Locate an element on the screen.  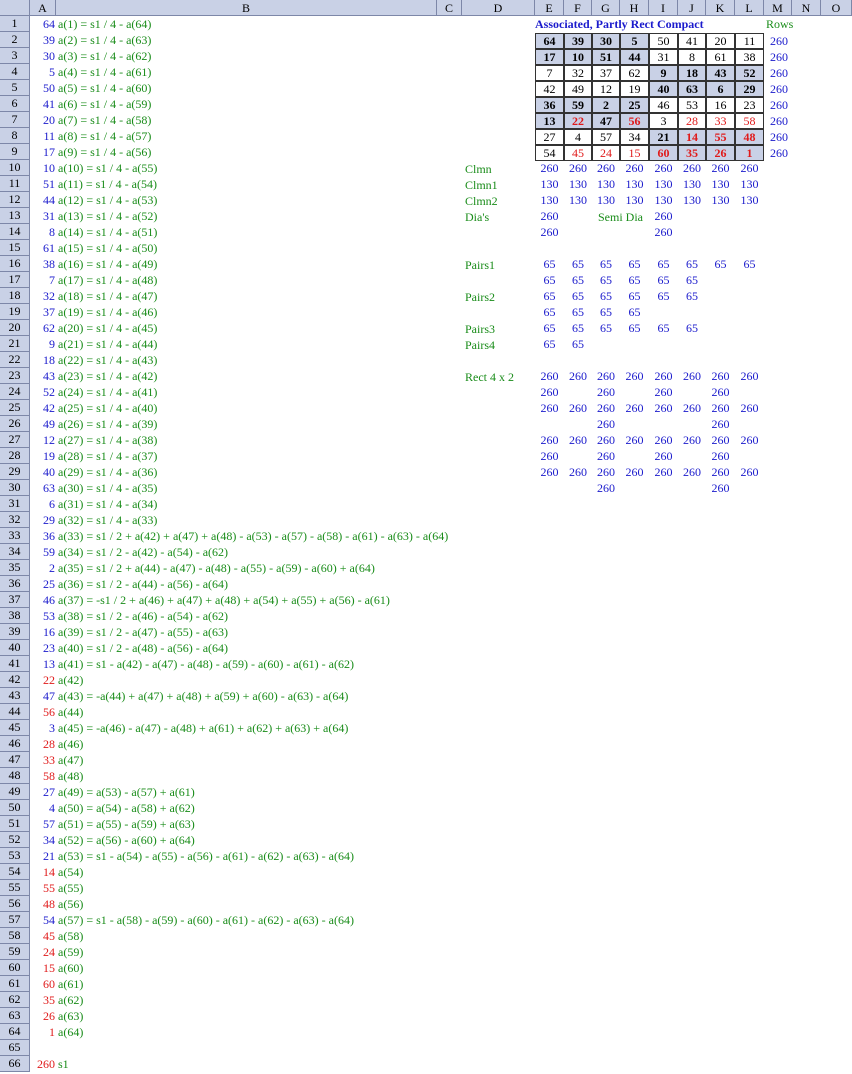
square-cell: 43 is located at coordinates (720, 73).